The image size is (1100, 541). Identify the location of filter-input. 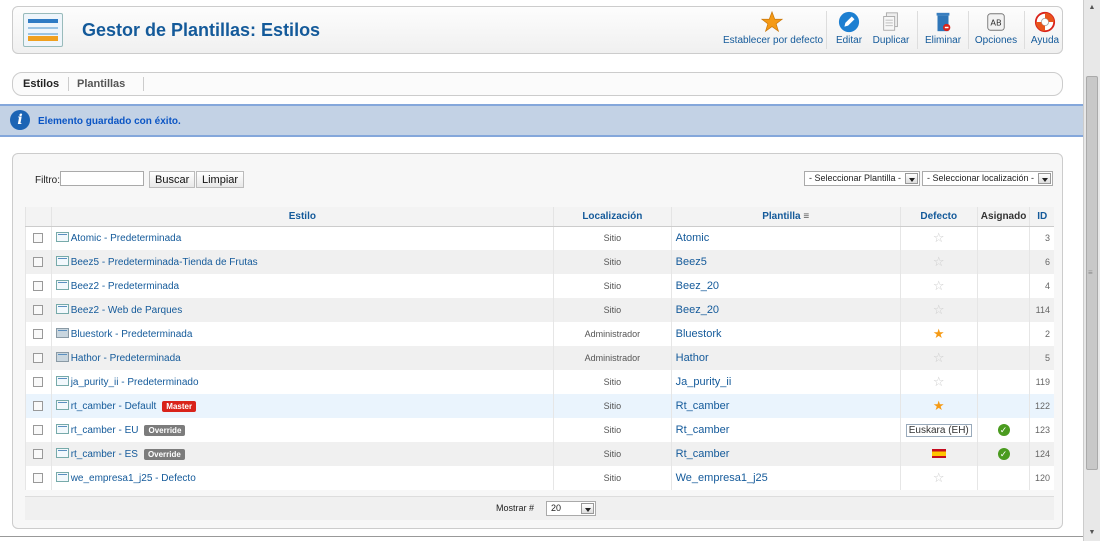
(102, 178).